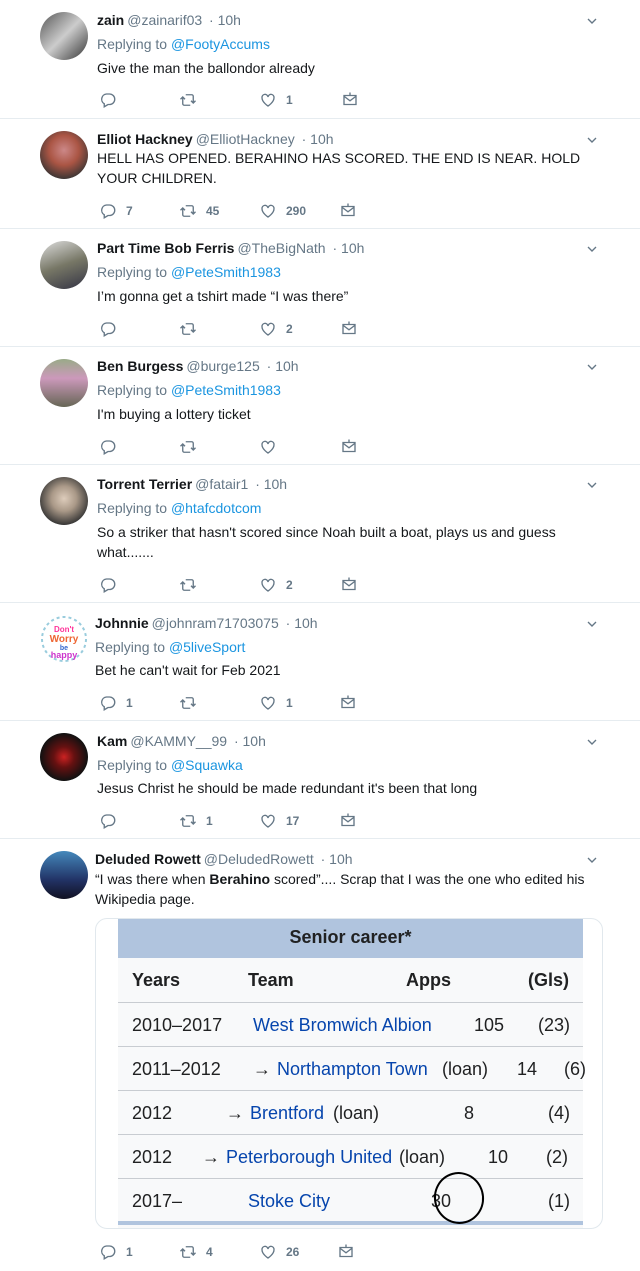 The height and width of the screenshot is (1271, 640). Describe the element at coordinates (112, 741) in the screenshot. I see `user-name: Kam` at that location.